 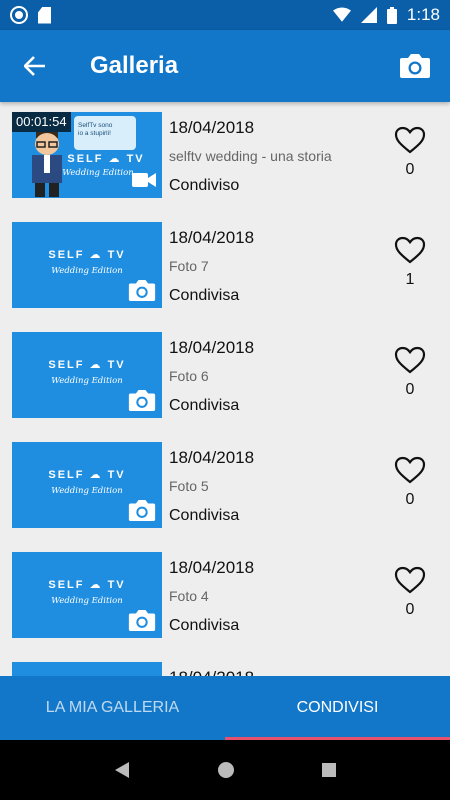 I want to click on arrow-back-icon, so click(x=34, y=66).